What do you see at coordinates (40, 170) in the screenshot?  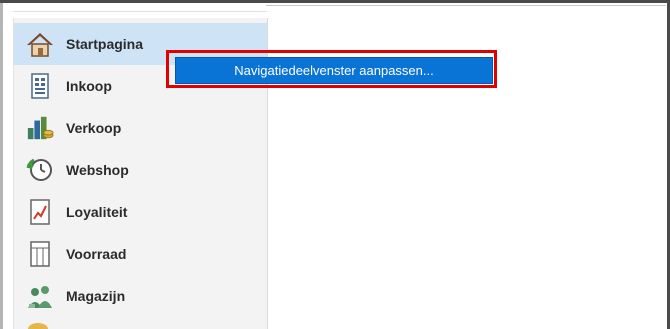 I see `webshop-icon` at bounding box center [40, 170].